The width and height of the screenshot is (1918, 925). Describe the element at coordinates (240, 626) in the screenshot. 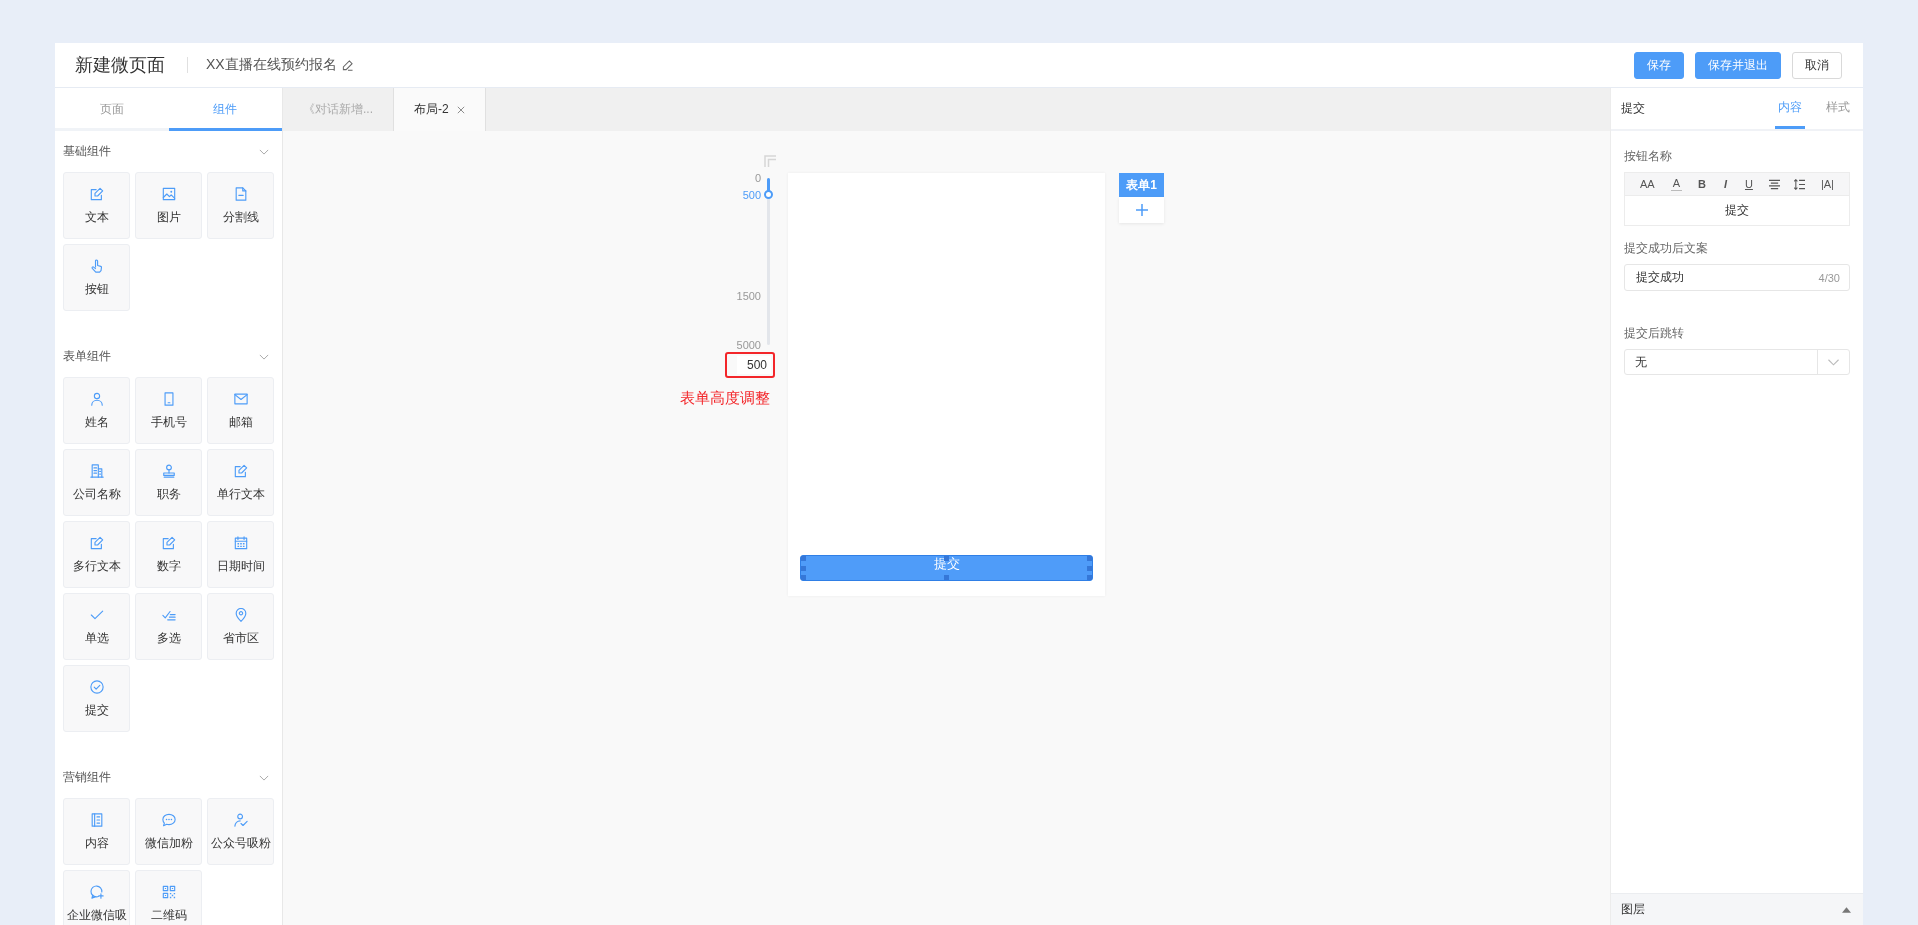

I see `component-tile: 省市区` at that location.